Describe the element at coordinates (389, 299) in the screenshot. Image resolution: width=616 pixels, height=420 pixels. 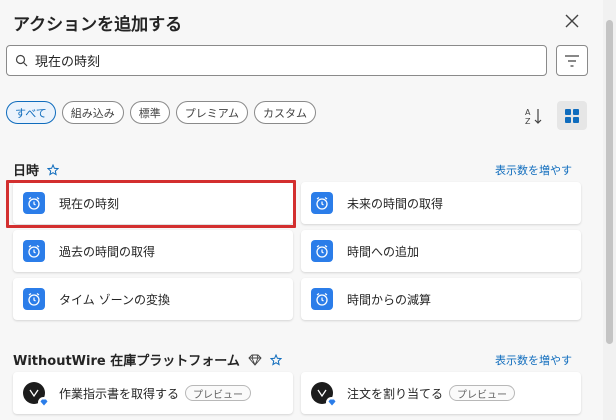
I see `action-label: 時間からの減算` at that location.